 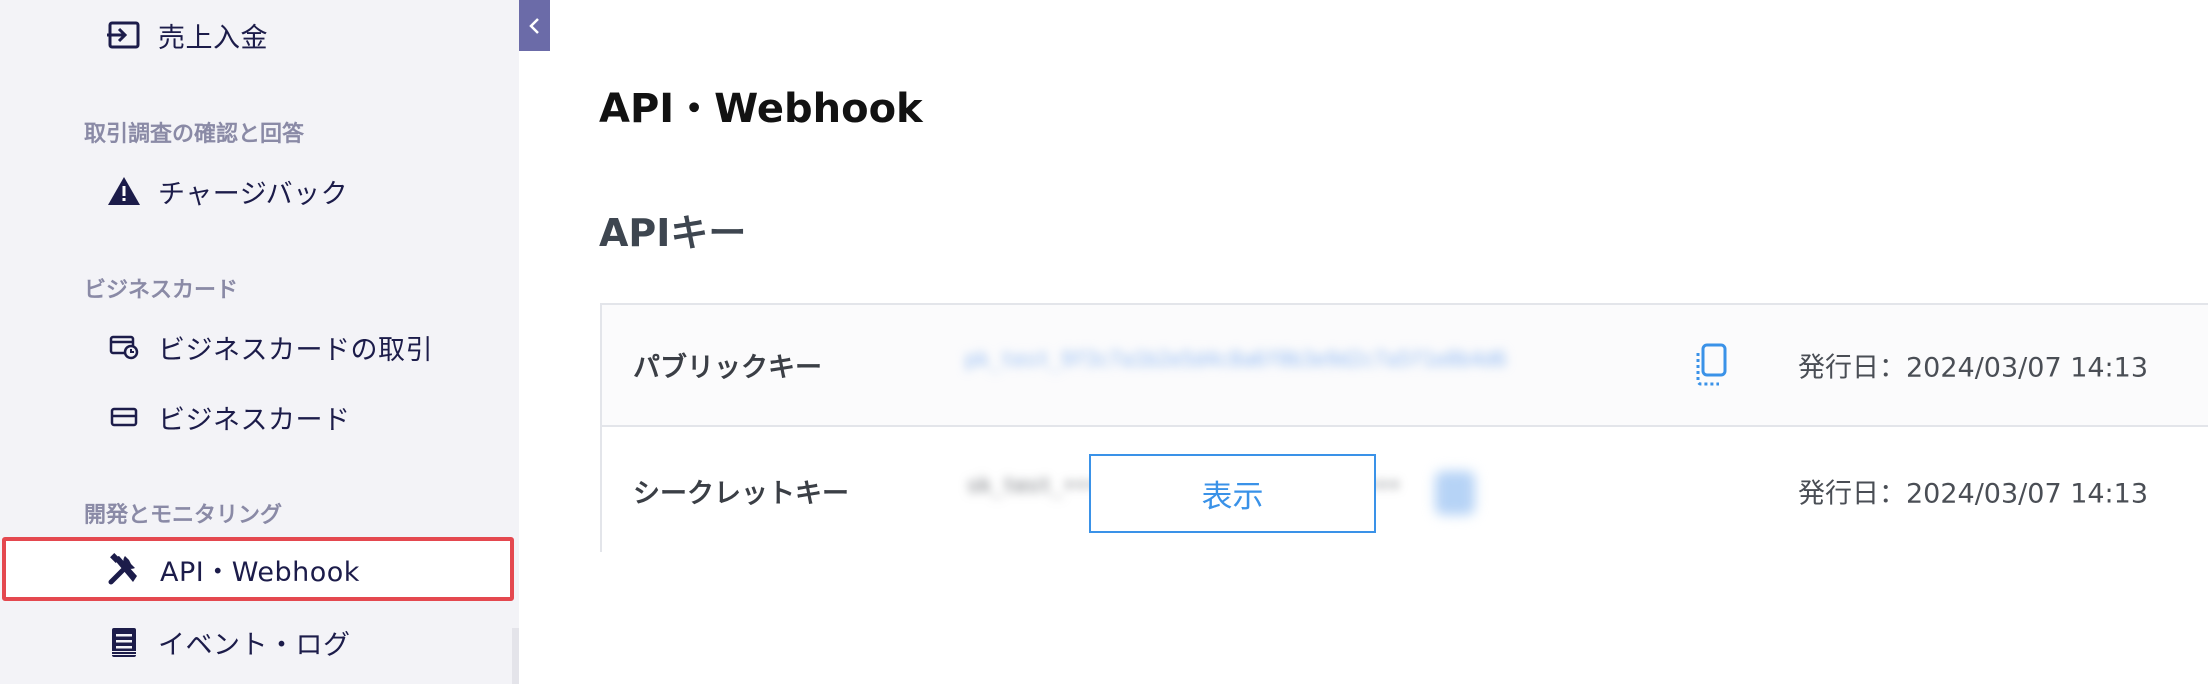 I want to click on public-key-issued-date: 発行日：2024/03/07 14:13, so click(x=1973, y=368).